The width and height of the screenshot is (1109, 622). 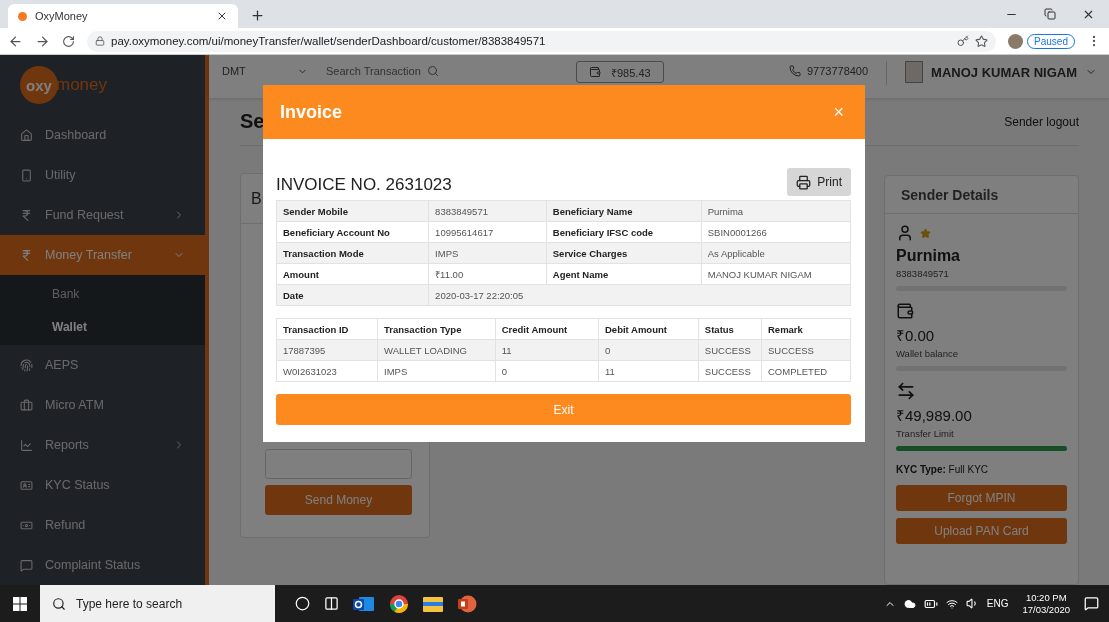 What do you see at coordinates (914, 72) in the screenshot?
I see `avatar-silhouette` at bounding box center [914, 72].